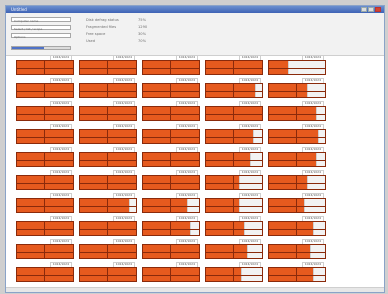  What do you see at coordinates (378, 9) in the screenshot?
I see `close-button` at bounding box center [378, 9].